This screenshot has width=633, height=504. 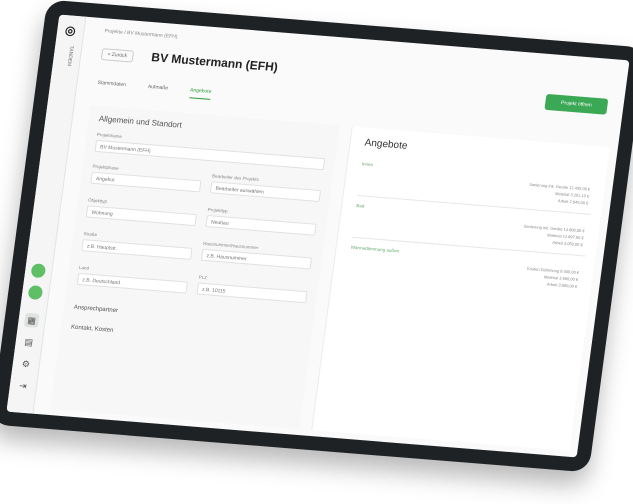 I want to click on zip-label: PLZ, so click(x=203, y=277).